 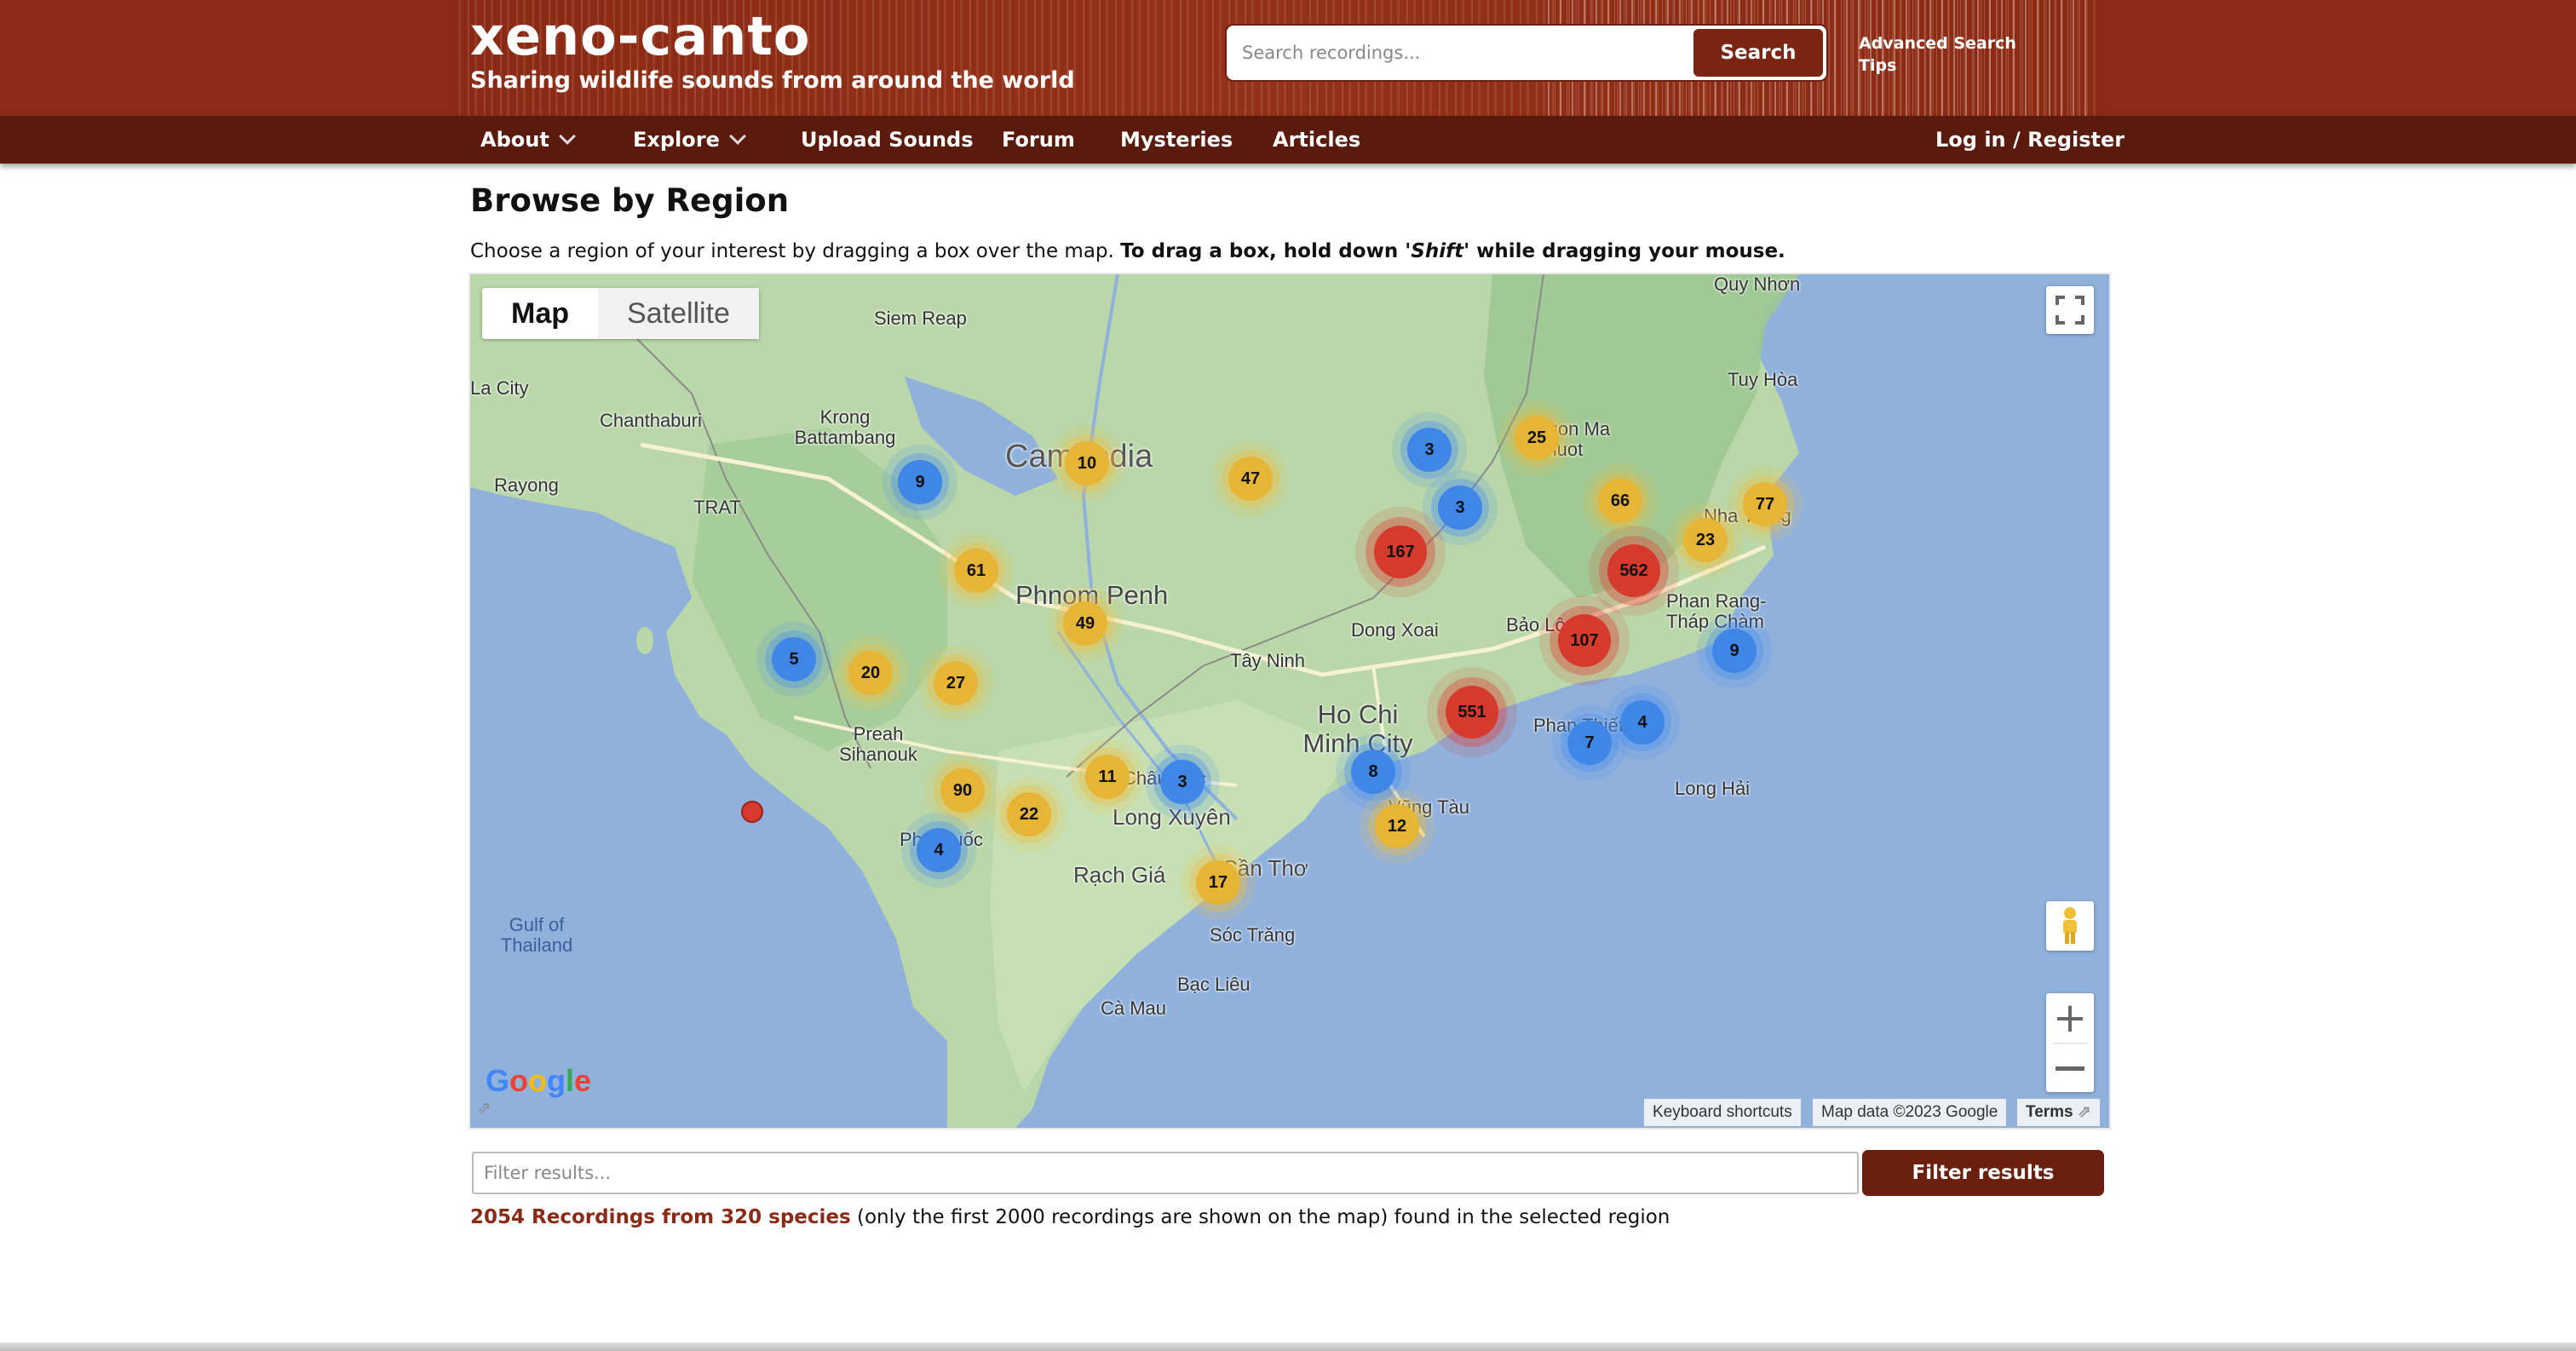 I want to click on search-button: Search, so click(x=1758, y=53).